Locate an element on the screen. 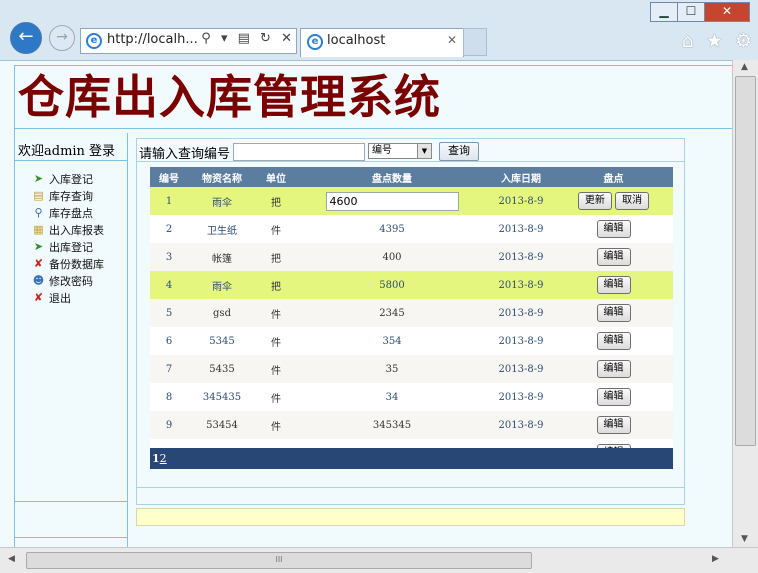 The height and width of the screenshot is (573, 758). forward-arrow-icon: → is located at coordinates (62, 37).